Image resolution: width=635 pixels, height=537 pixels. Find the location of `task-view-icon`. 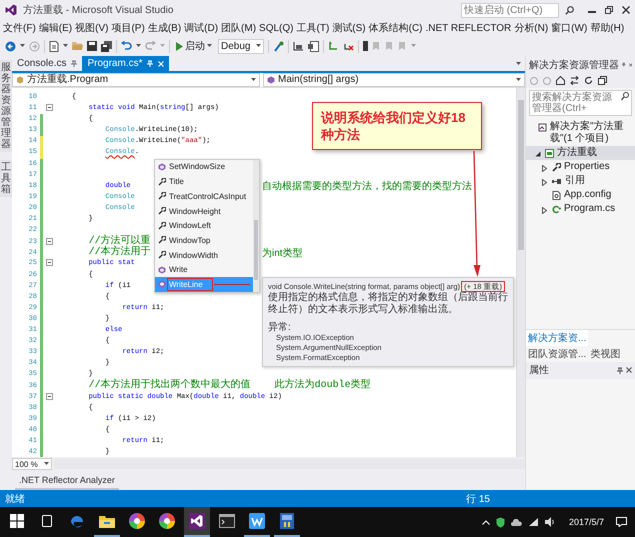

task-view-icon is located at coordinates (47, 521).